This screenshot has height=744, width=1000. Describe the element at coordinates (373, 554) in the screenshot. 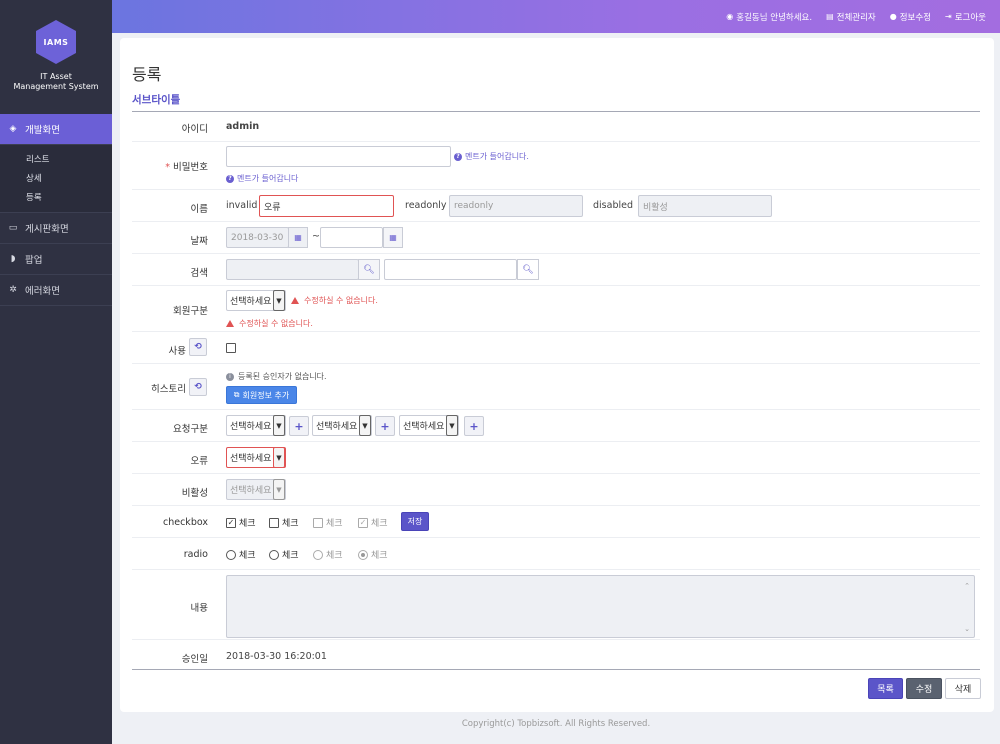

I see `radio-item-4: 체크` at that location.